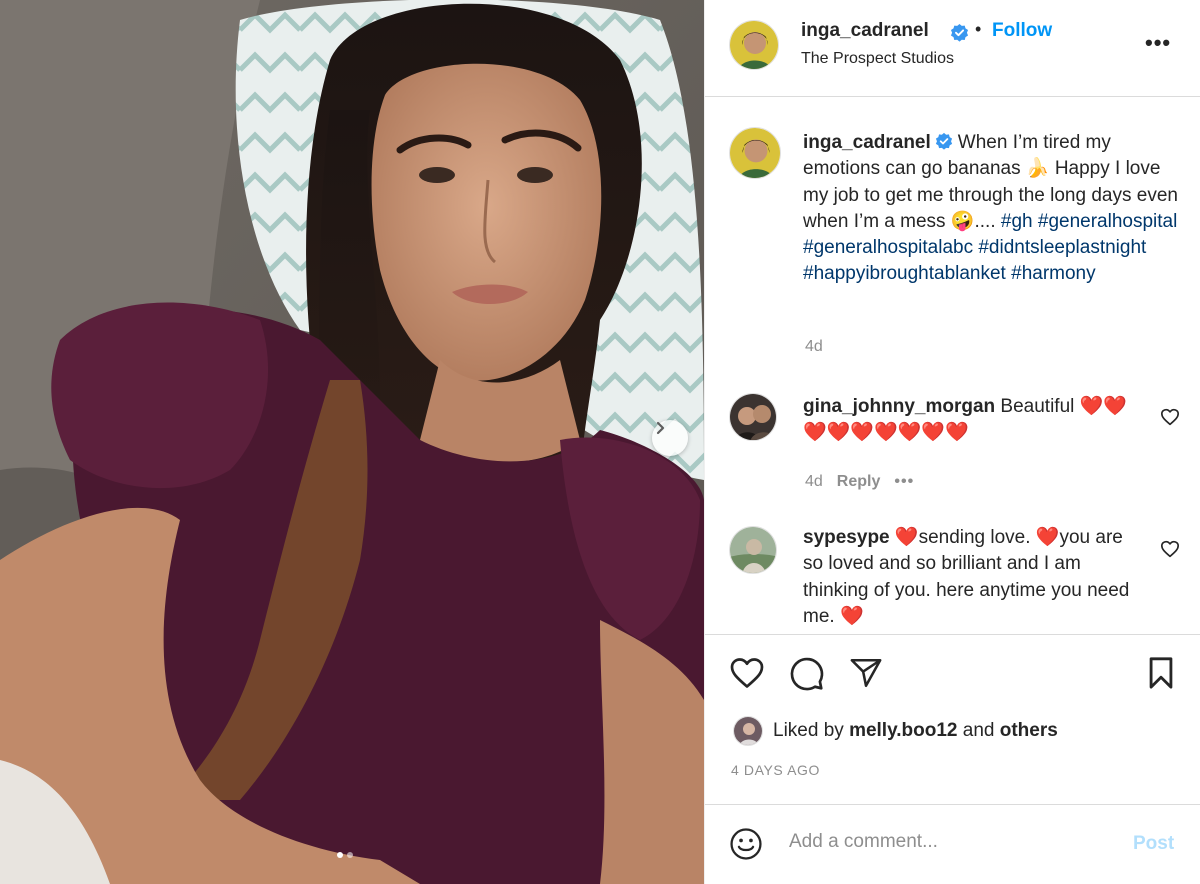 The image size is (1200, 884). What do you see at coordinates (754, 45) in the screenshot?
I see `author-avatar` at bounding box center [754, 45].